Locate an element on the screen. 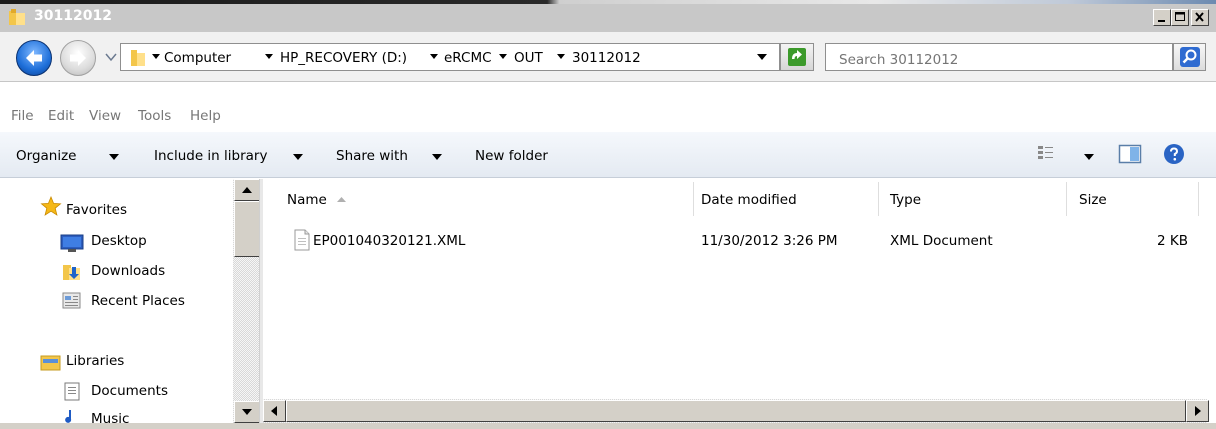  menu-view: View is located at coordinates (105, 116).